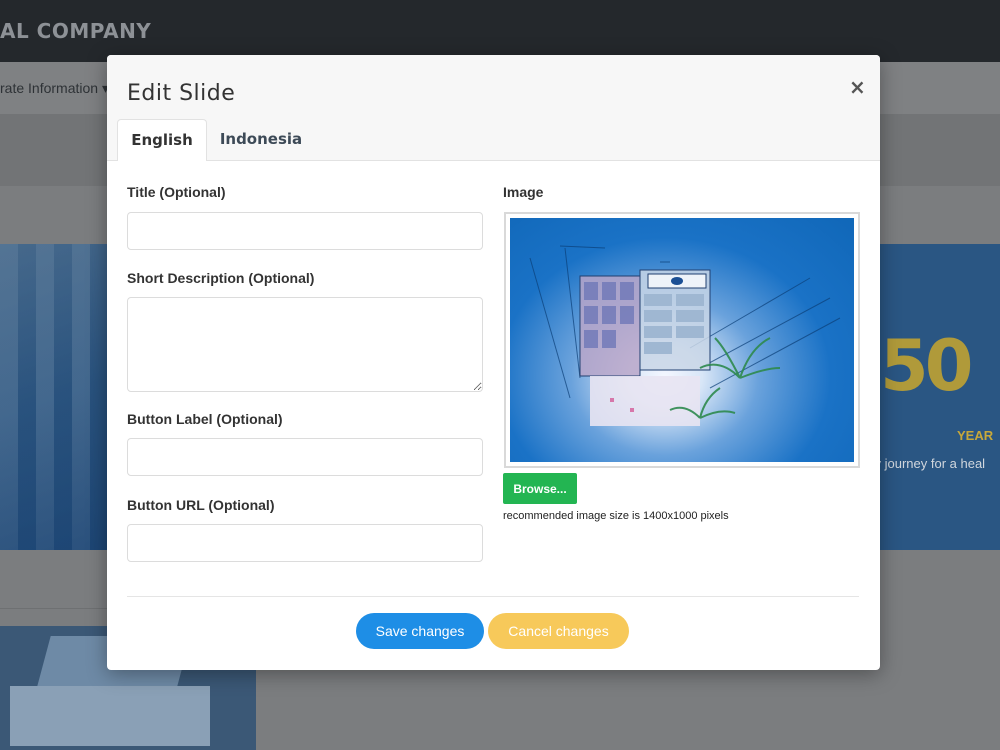 Image resolution: width=1000 pixels, height=750 pixels. Describe the element at coordinates (162, 140) in the screenshot. I see `tab-english: English` at that location.